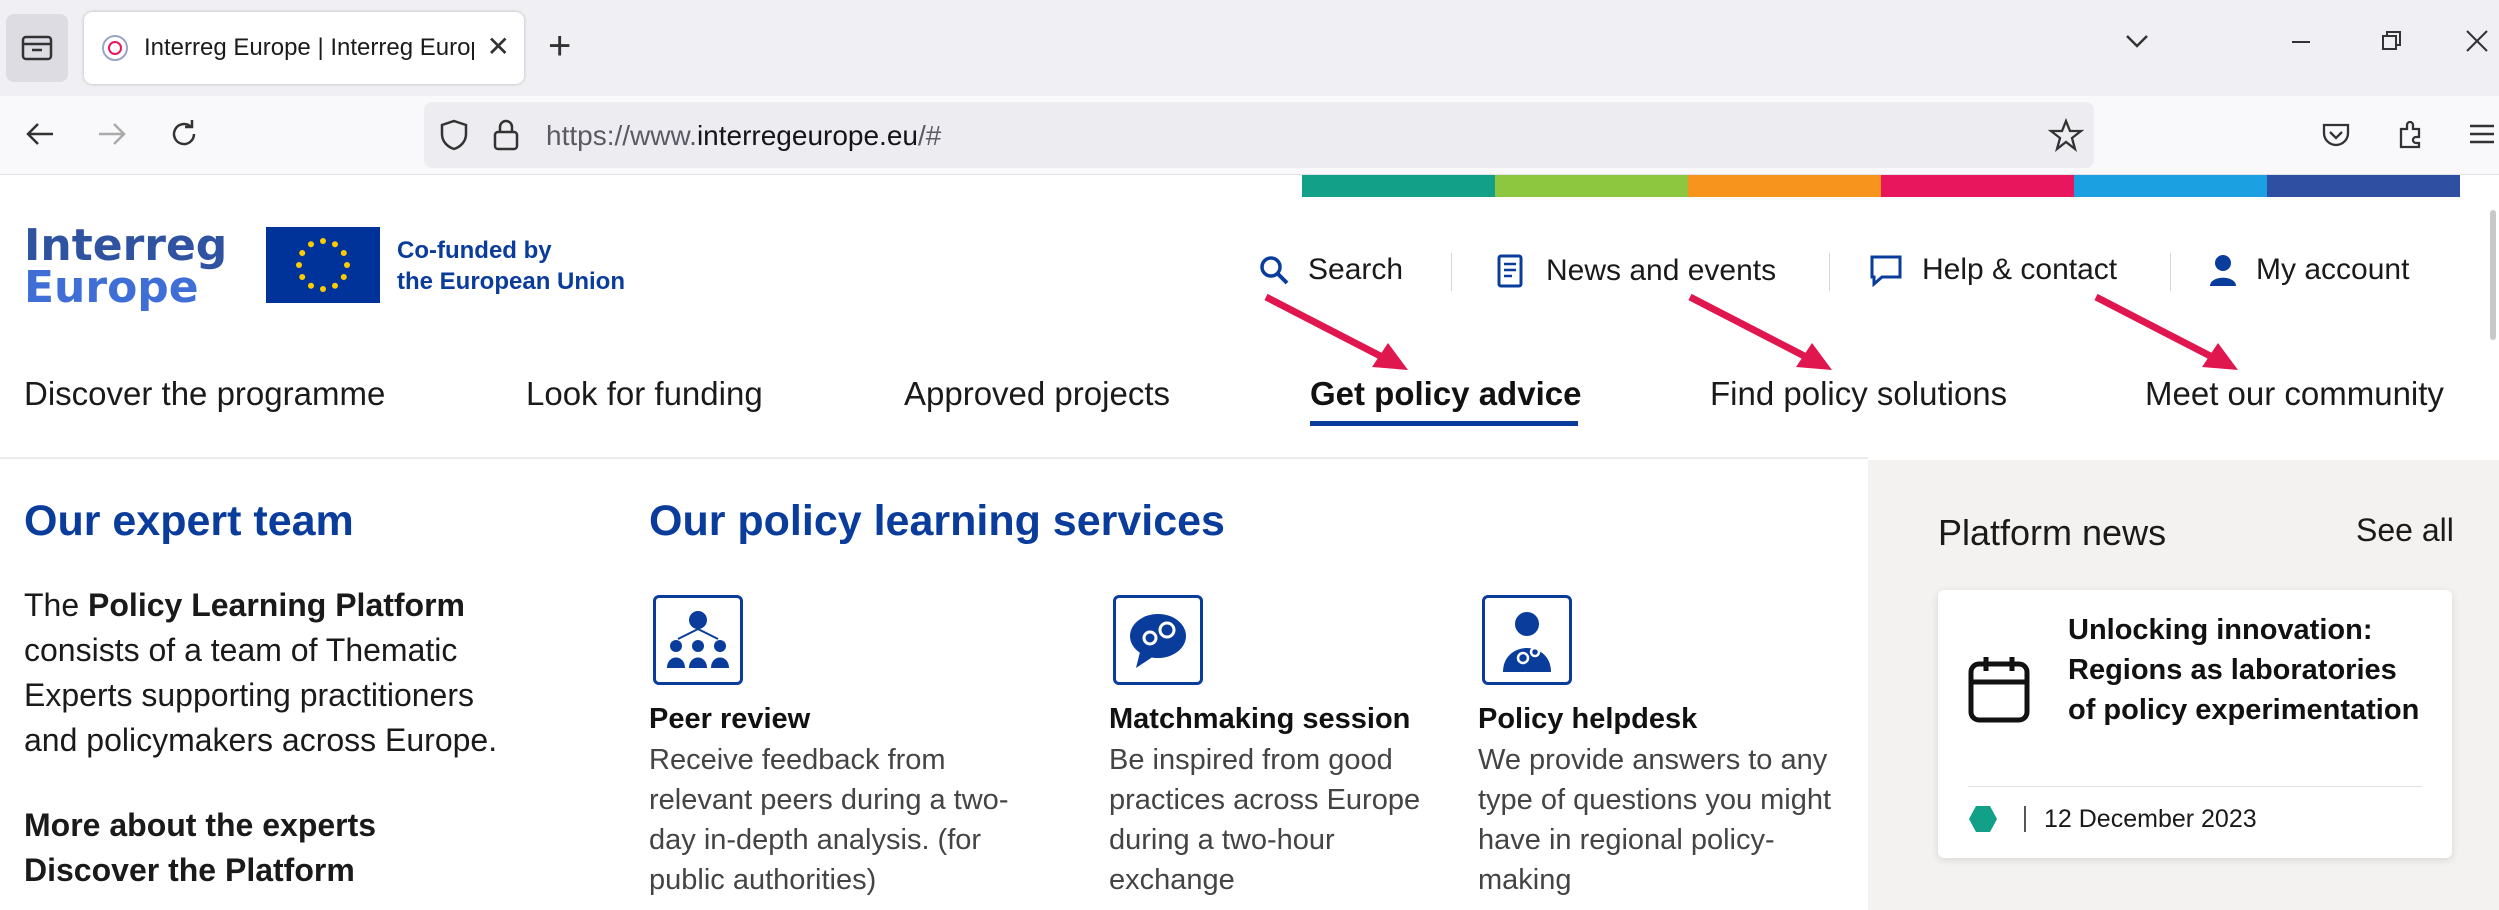 The height and width of the screenshot is (910, 2499). Describe the element at coordinates (934, 458) in the screenshot. I see `nav-divider` at that location.